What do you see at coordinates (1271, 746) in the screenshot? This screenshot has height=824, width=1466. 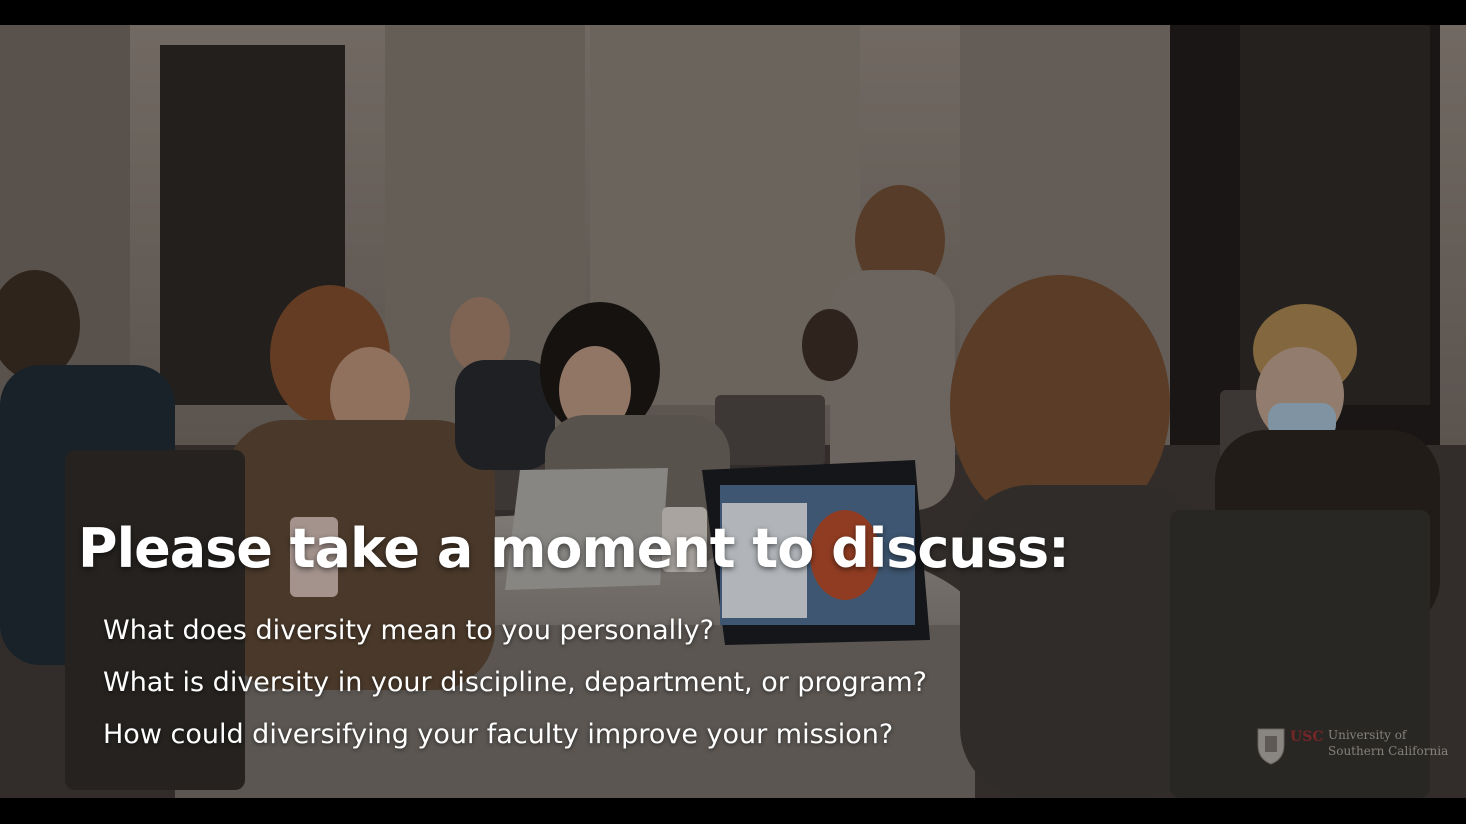 I see `shield-icon` at bounding box center [1271, 746].